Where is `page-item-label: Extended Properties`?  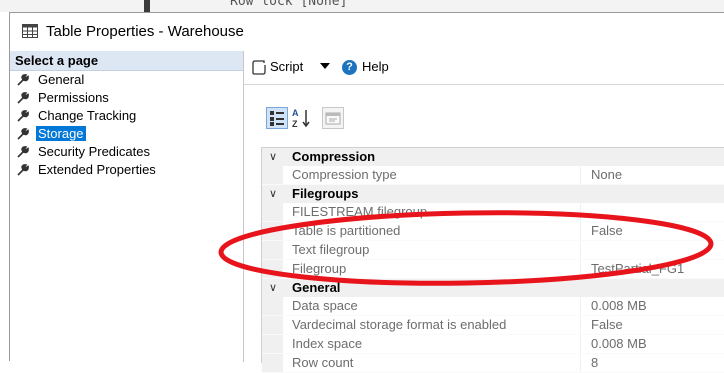
page-item-label: Extended Properties is located at coordinates (97, 169).